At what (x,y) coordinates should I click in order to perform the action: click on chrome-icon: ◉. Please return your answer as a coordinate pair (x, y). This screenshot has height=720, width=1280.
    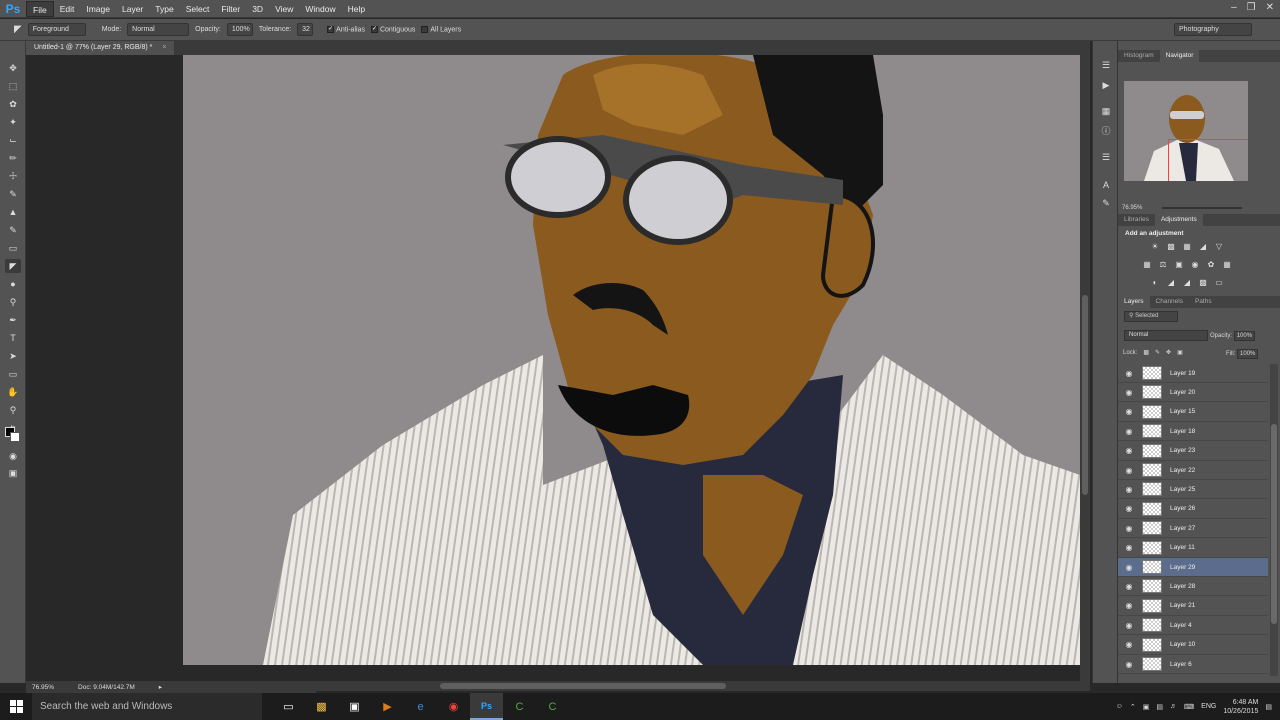
    Looking at the image, I should click on (453, 706).